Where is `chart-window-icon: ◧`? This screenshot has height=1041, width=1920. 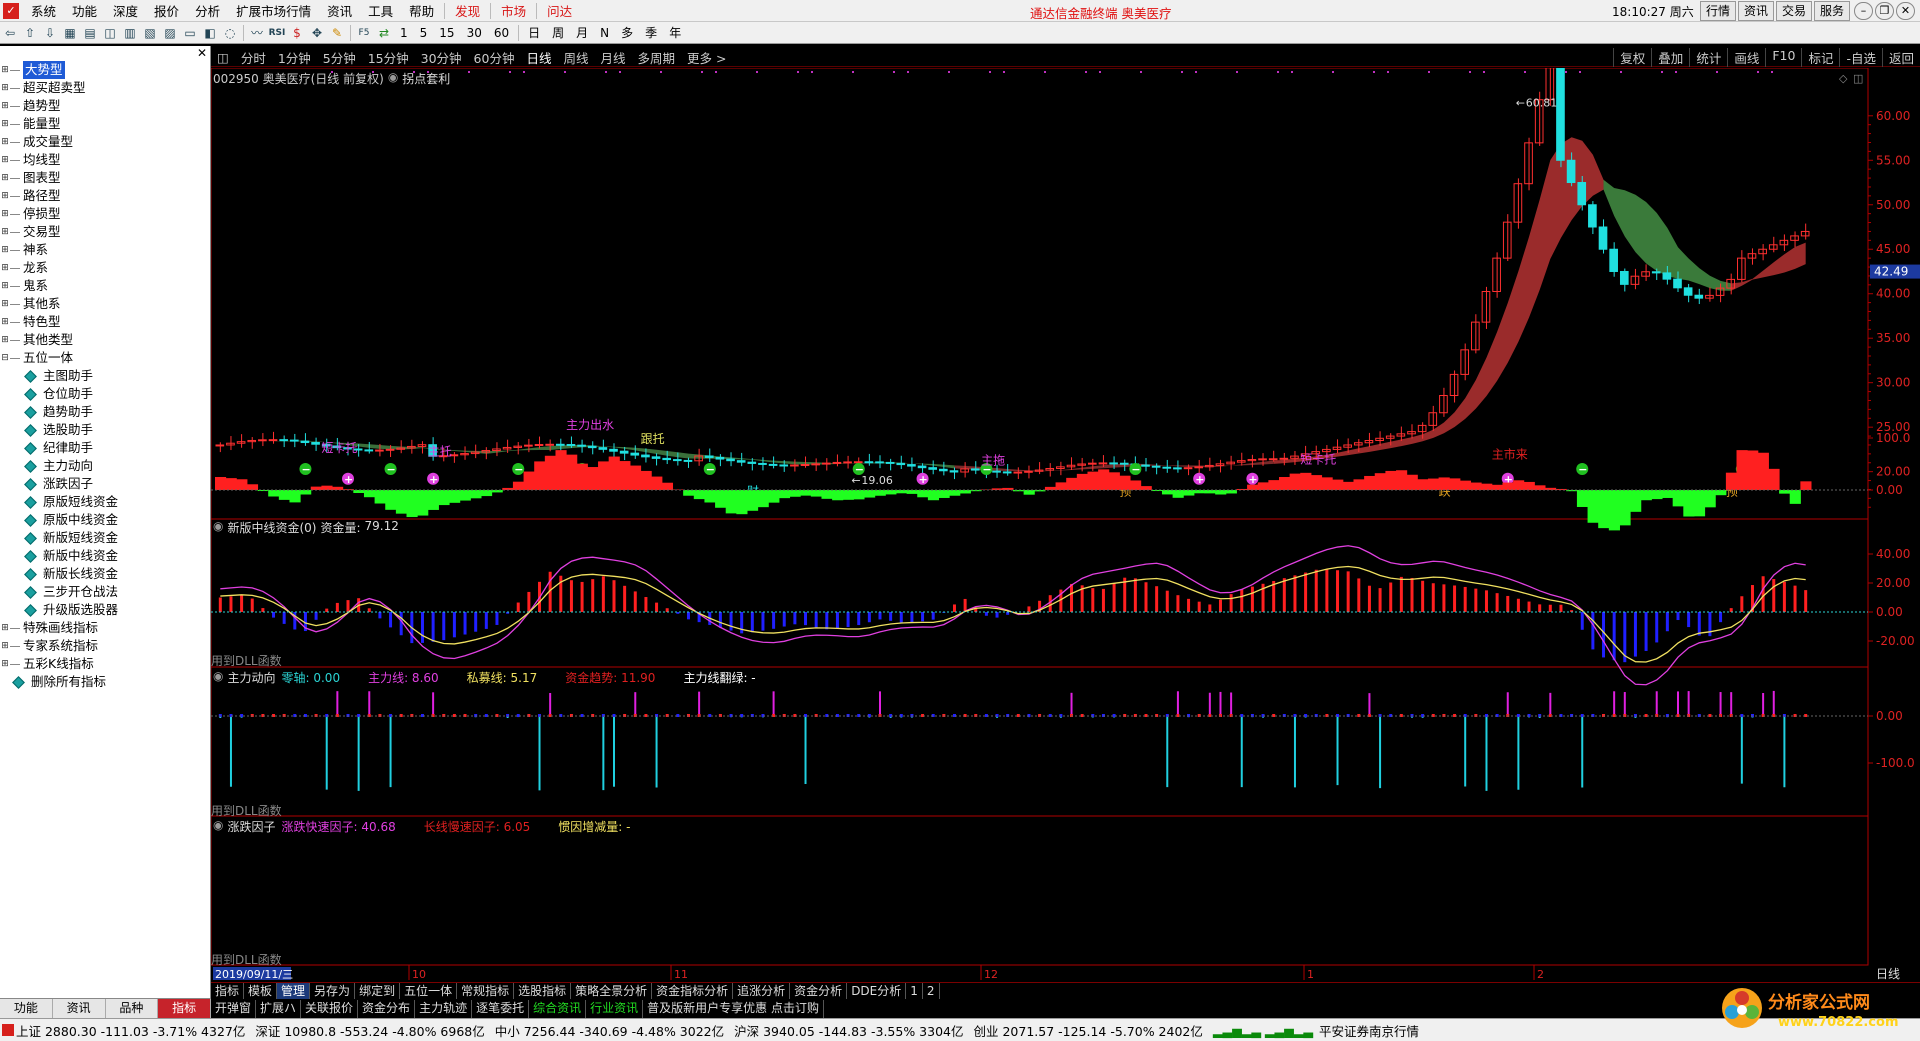 chart-window-icon: ◧ is located at coordinates (210, 33).